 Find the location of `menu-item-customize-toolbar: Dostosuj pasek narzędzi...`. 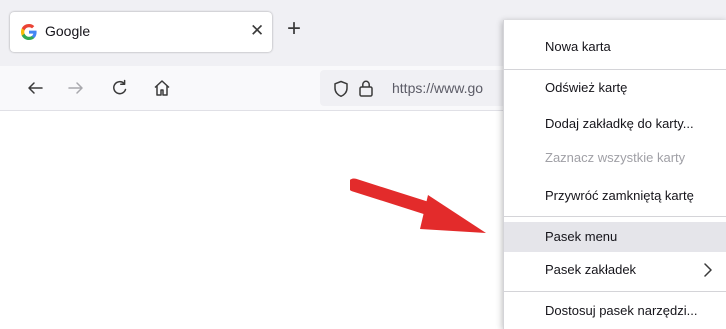

menu-item-customize-toolbar: Dostosuj pasek narzędzi... is located at coordinates (615, 311).